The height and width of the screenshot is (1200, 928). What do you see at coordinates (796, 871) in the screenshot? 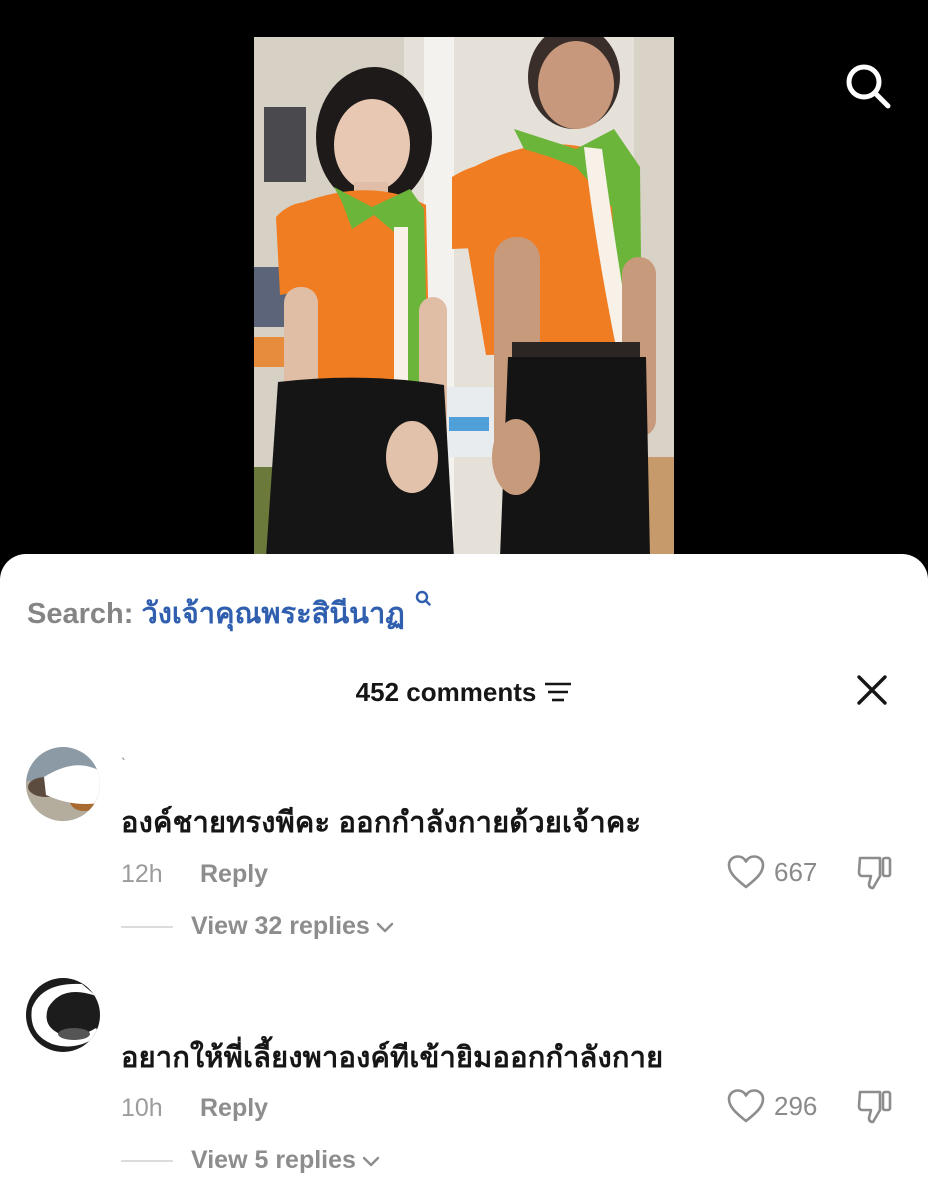
I see `like-count: 667` at bounding box center [796, 871].